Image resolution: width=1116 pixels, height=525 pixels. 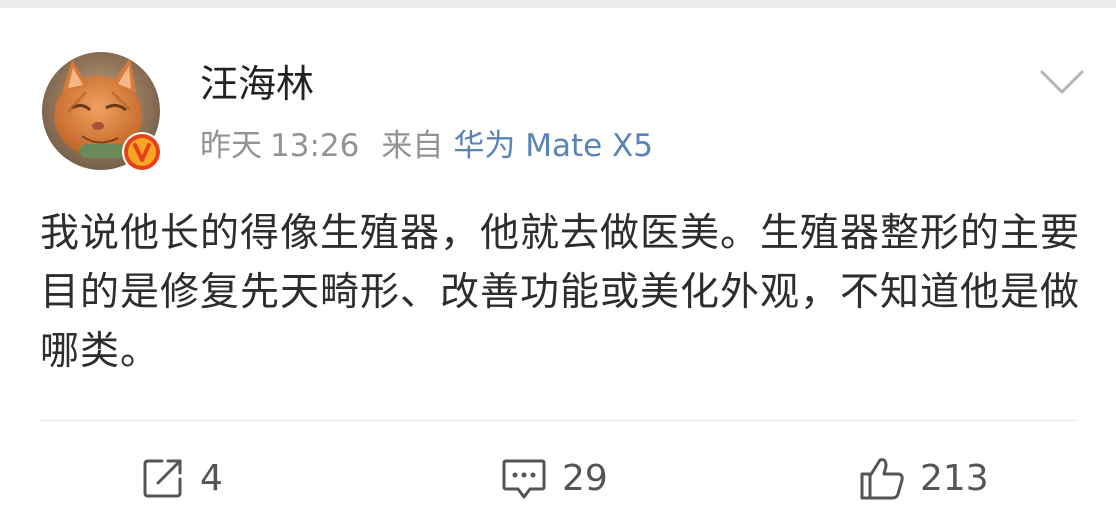 What do you see at coordinates (231, 146) in the screenshot?
I see `post-day: 昨天` at bounding box center [231, 146].